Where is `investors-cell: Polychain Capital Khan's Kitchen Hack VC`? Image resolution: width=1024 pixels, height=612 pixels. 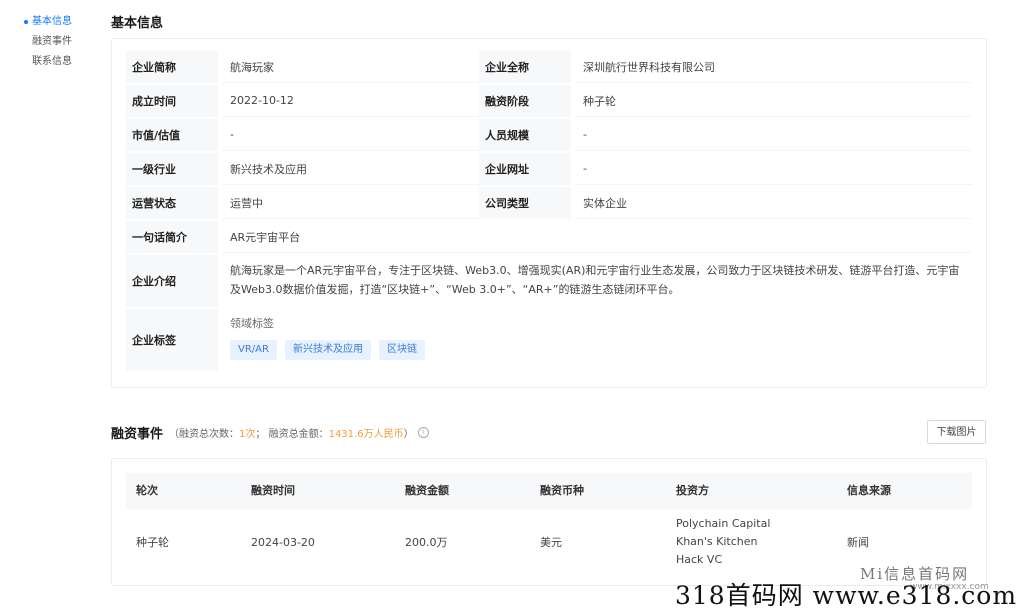 investors-cell: Polychain Capital Khan's Kitchen Hack VC is located at coordinates (723, 542).